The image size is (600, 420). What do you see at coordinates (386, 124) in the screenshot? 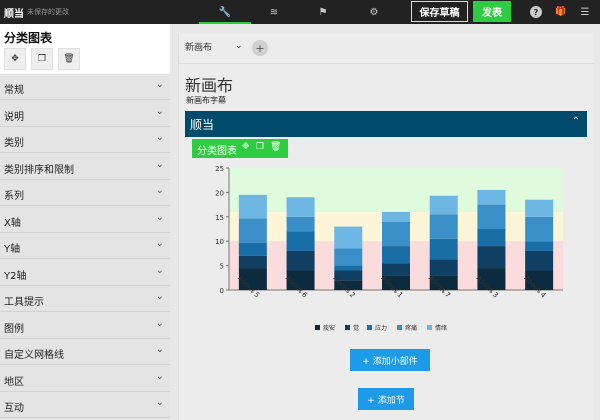
I see `section-header: 顺当 ⌃` at bounding box center [386, 124].